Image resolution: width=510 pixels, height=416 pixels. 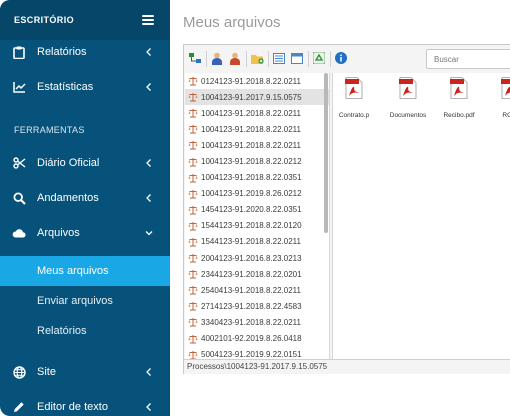 What do you see at coordinates (235, 58) in the screenshot?
I see `user-remove-icon` at bounding box center [235, 58].